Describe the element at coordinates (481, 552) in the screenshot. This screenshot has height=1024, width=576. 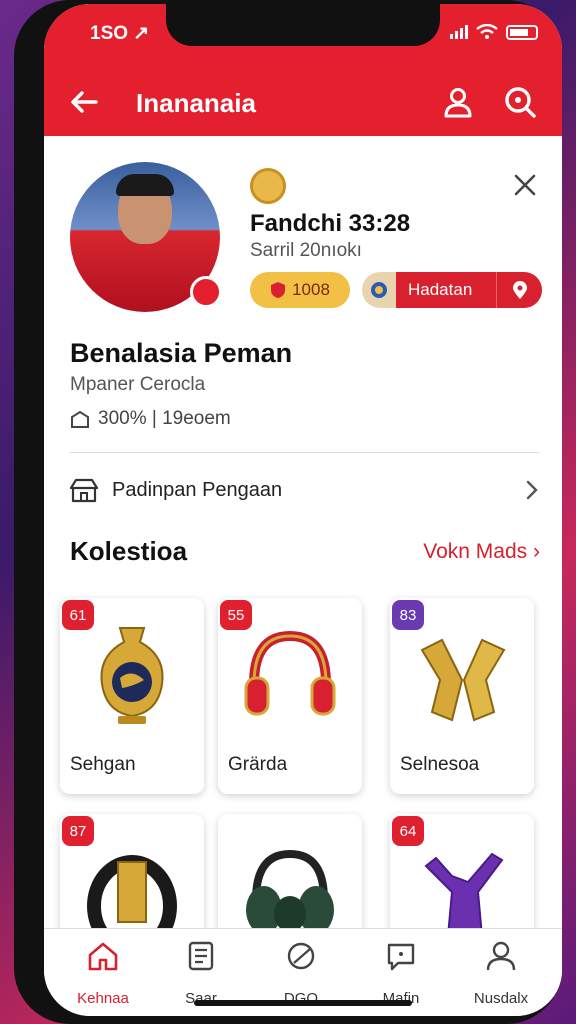
I see `view-all-link: Vokn Mads ›` at that location.